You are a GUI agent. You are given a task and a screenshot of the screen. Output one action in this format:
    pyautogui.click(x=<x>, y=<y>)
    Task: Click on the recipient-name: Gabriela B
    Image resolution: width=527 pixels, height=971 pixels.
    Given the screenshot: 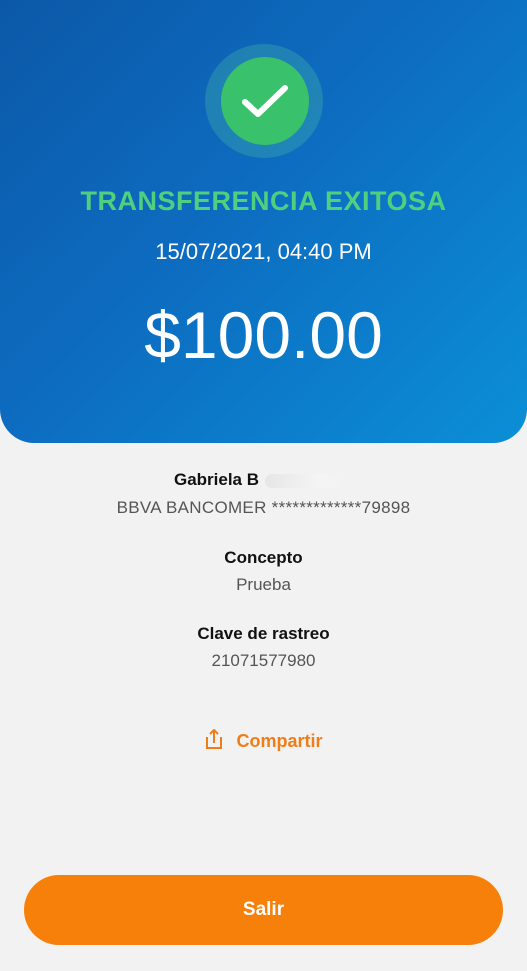 What is the action you would take?
    pyautogui.click(x=216, y=479)
    